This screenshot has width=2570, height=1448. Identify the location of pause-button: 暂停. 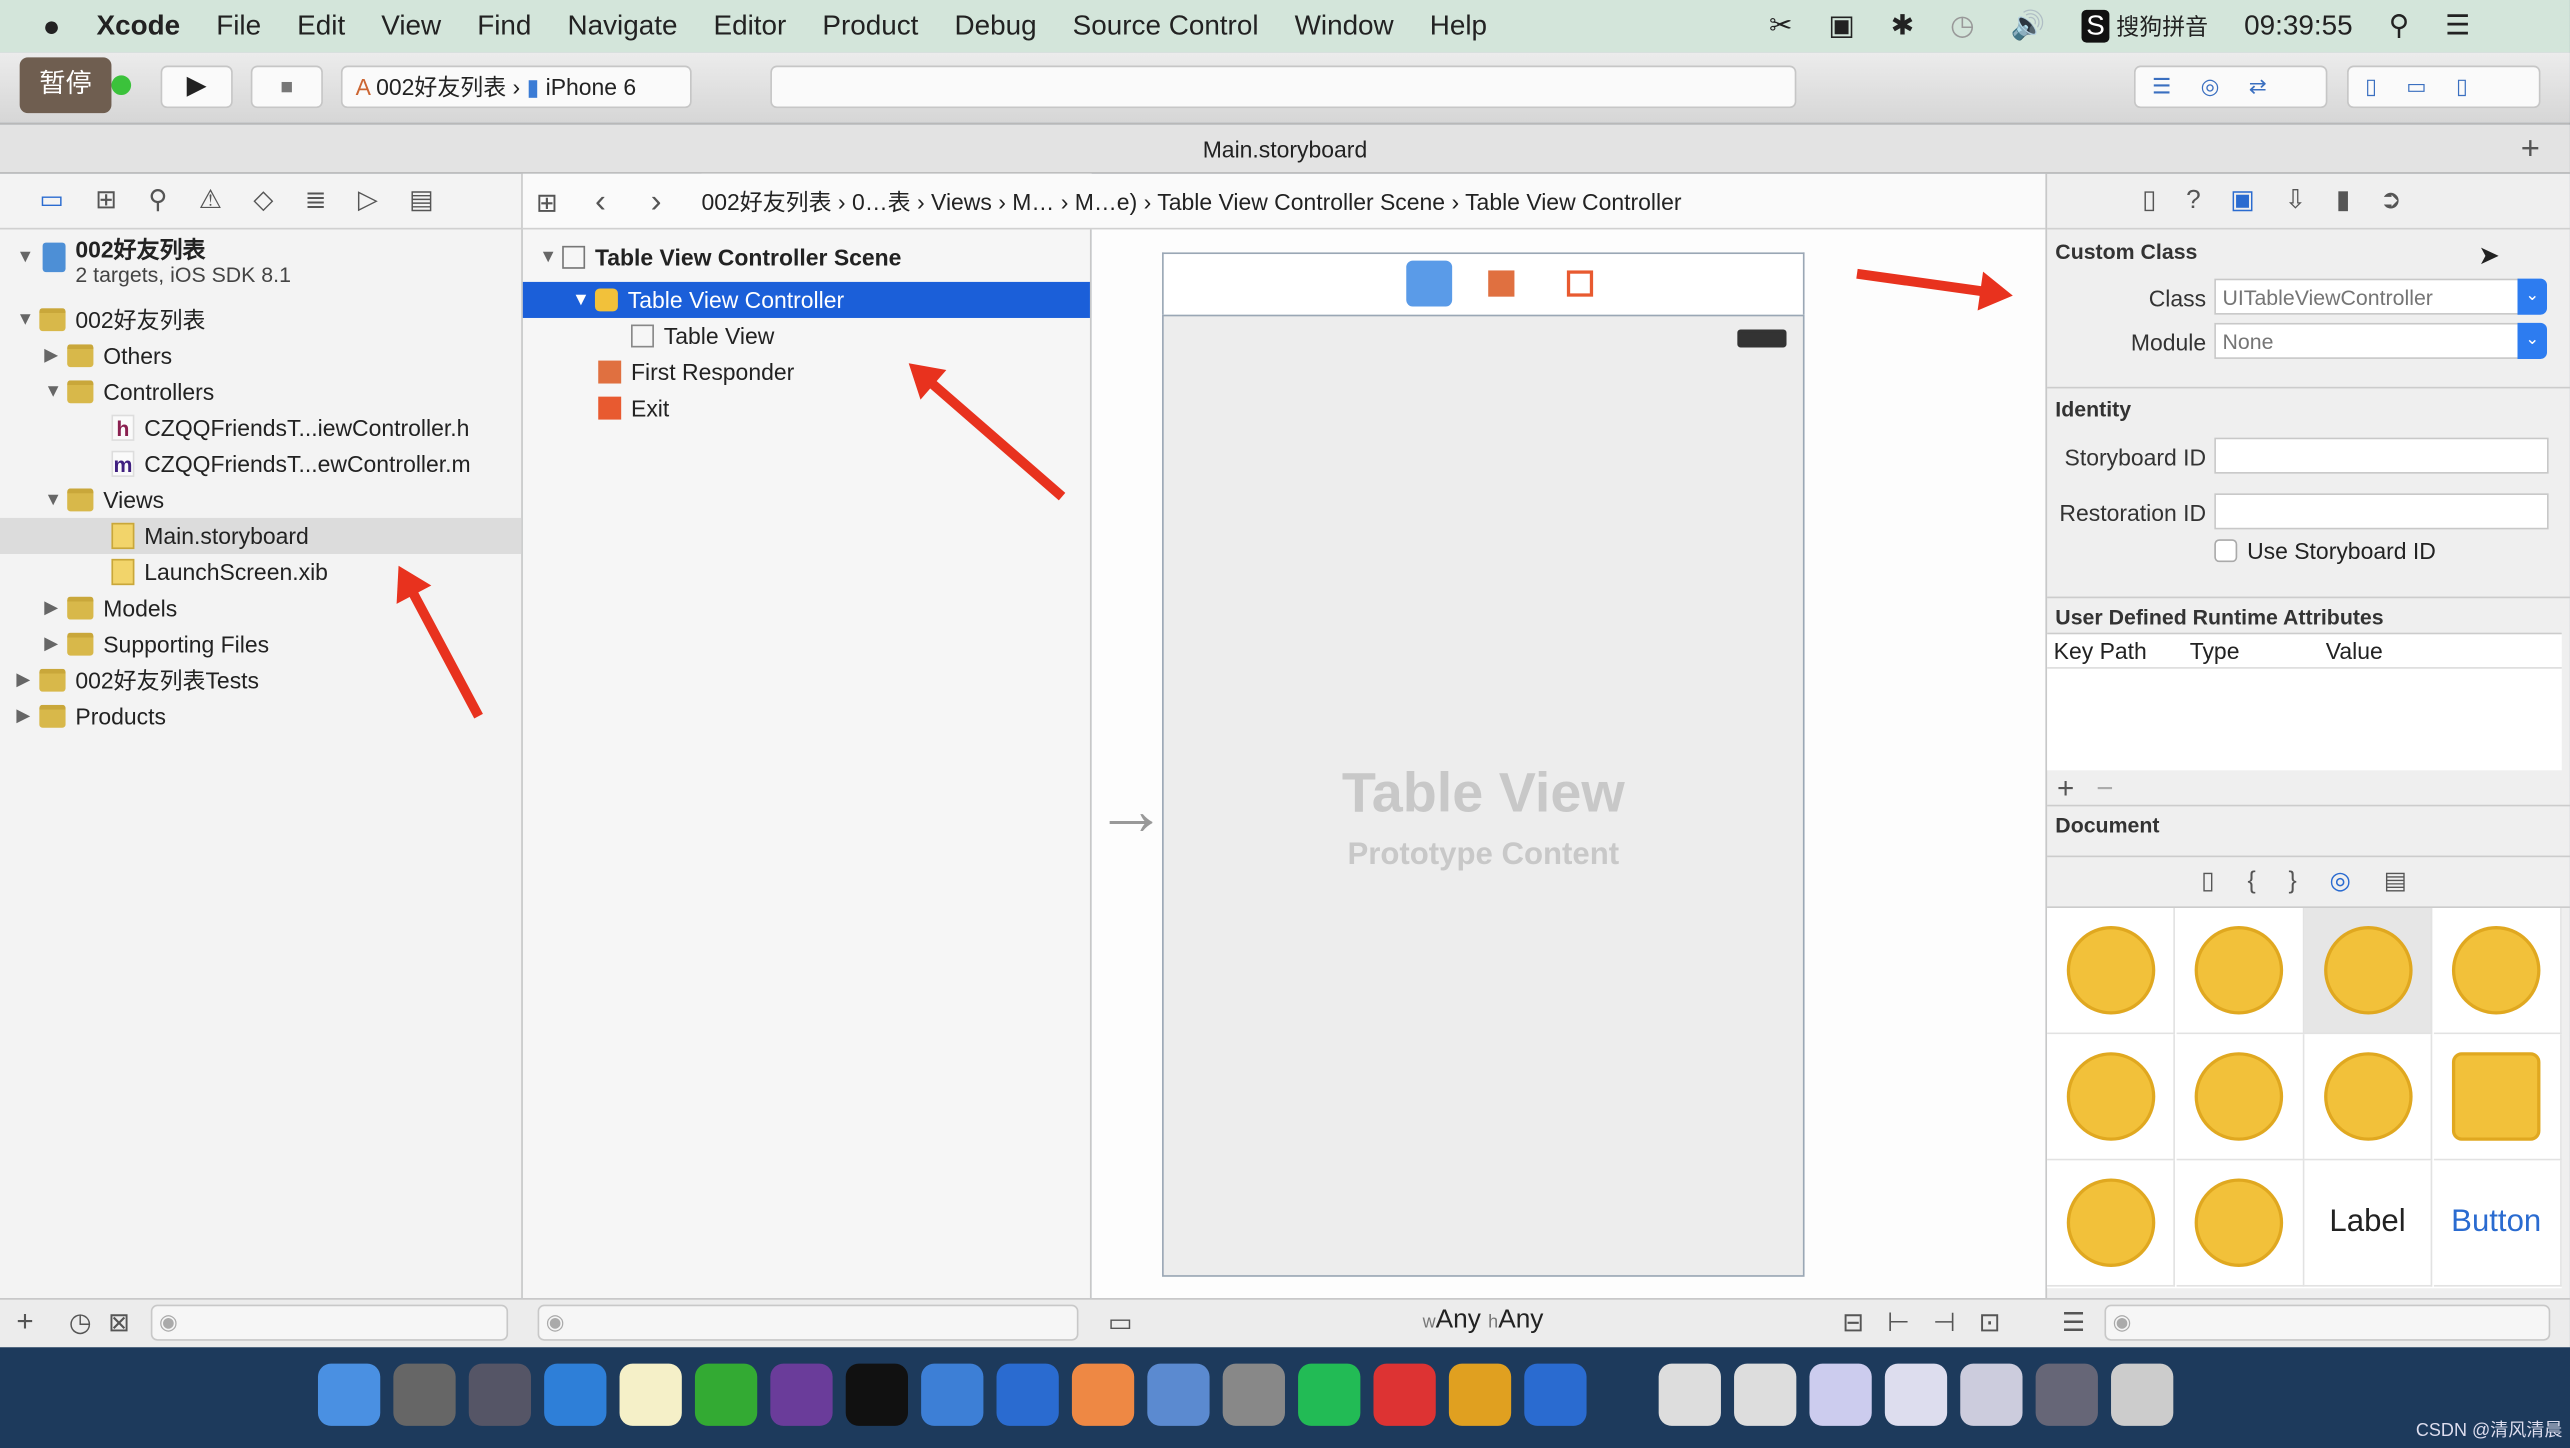
(65, 85).